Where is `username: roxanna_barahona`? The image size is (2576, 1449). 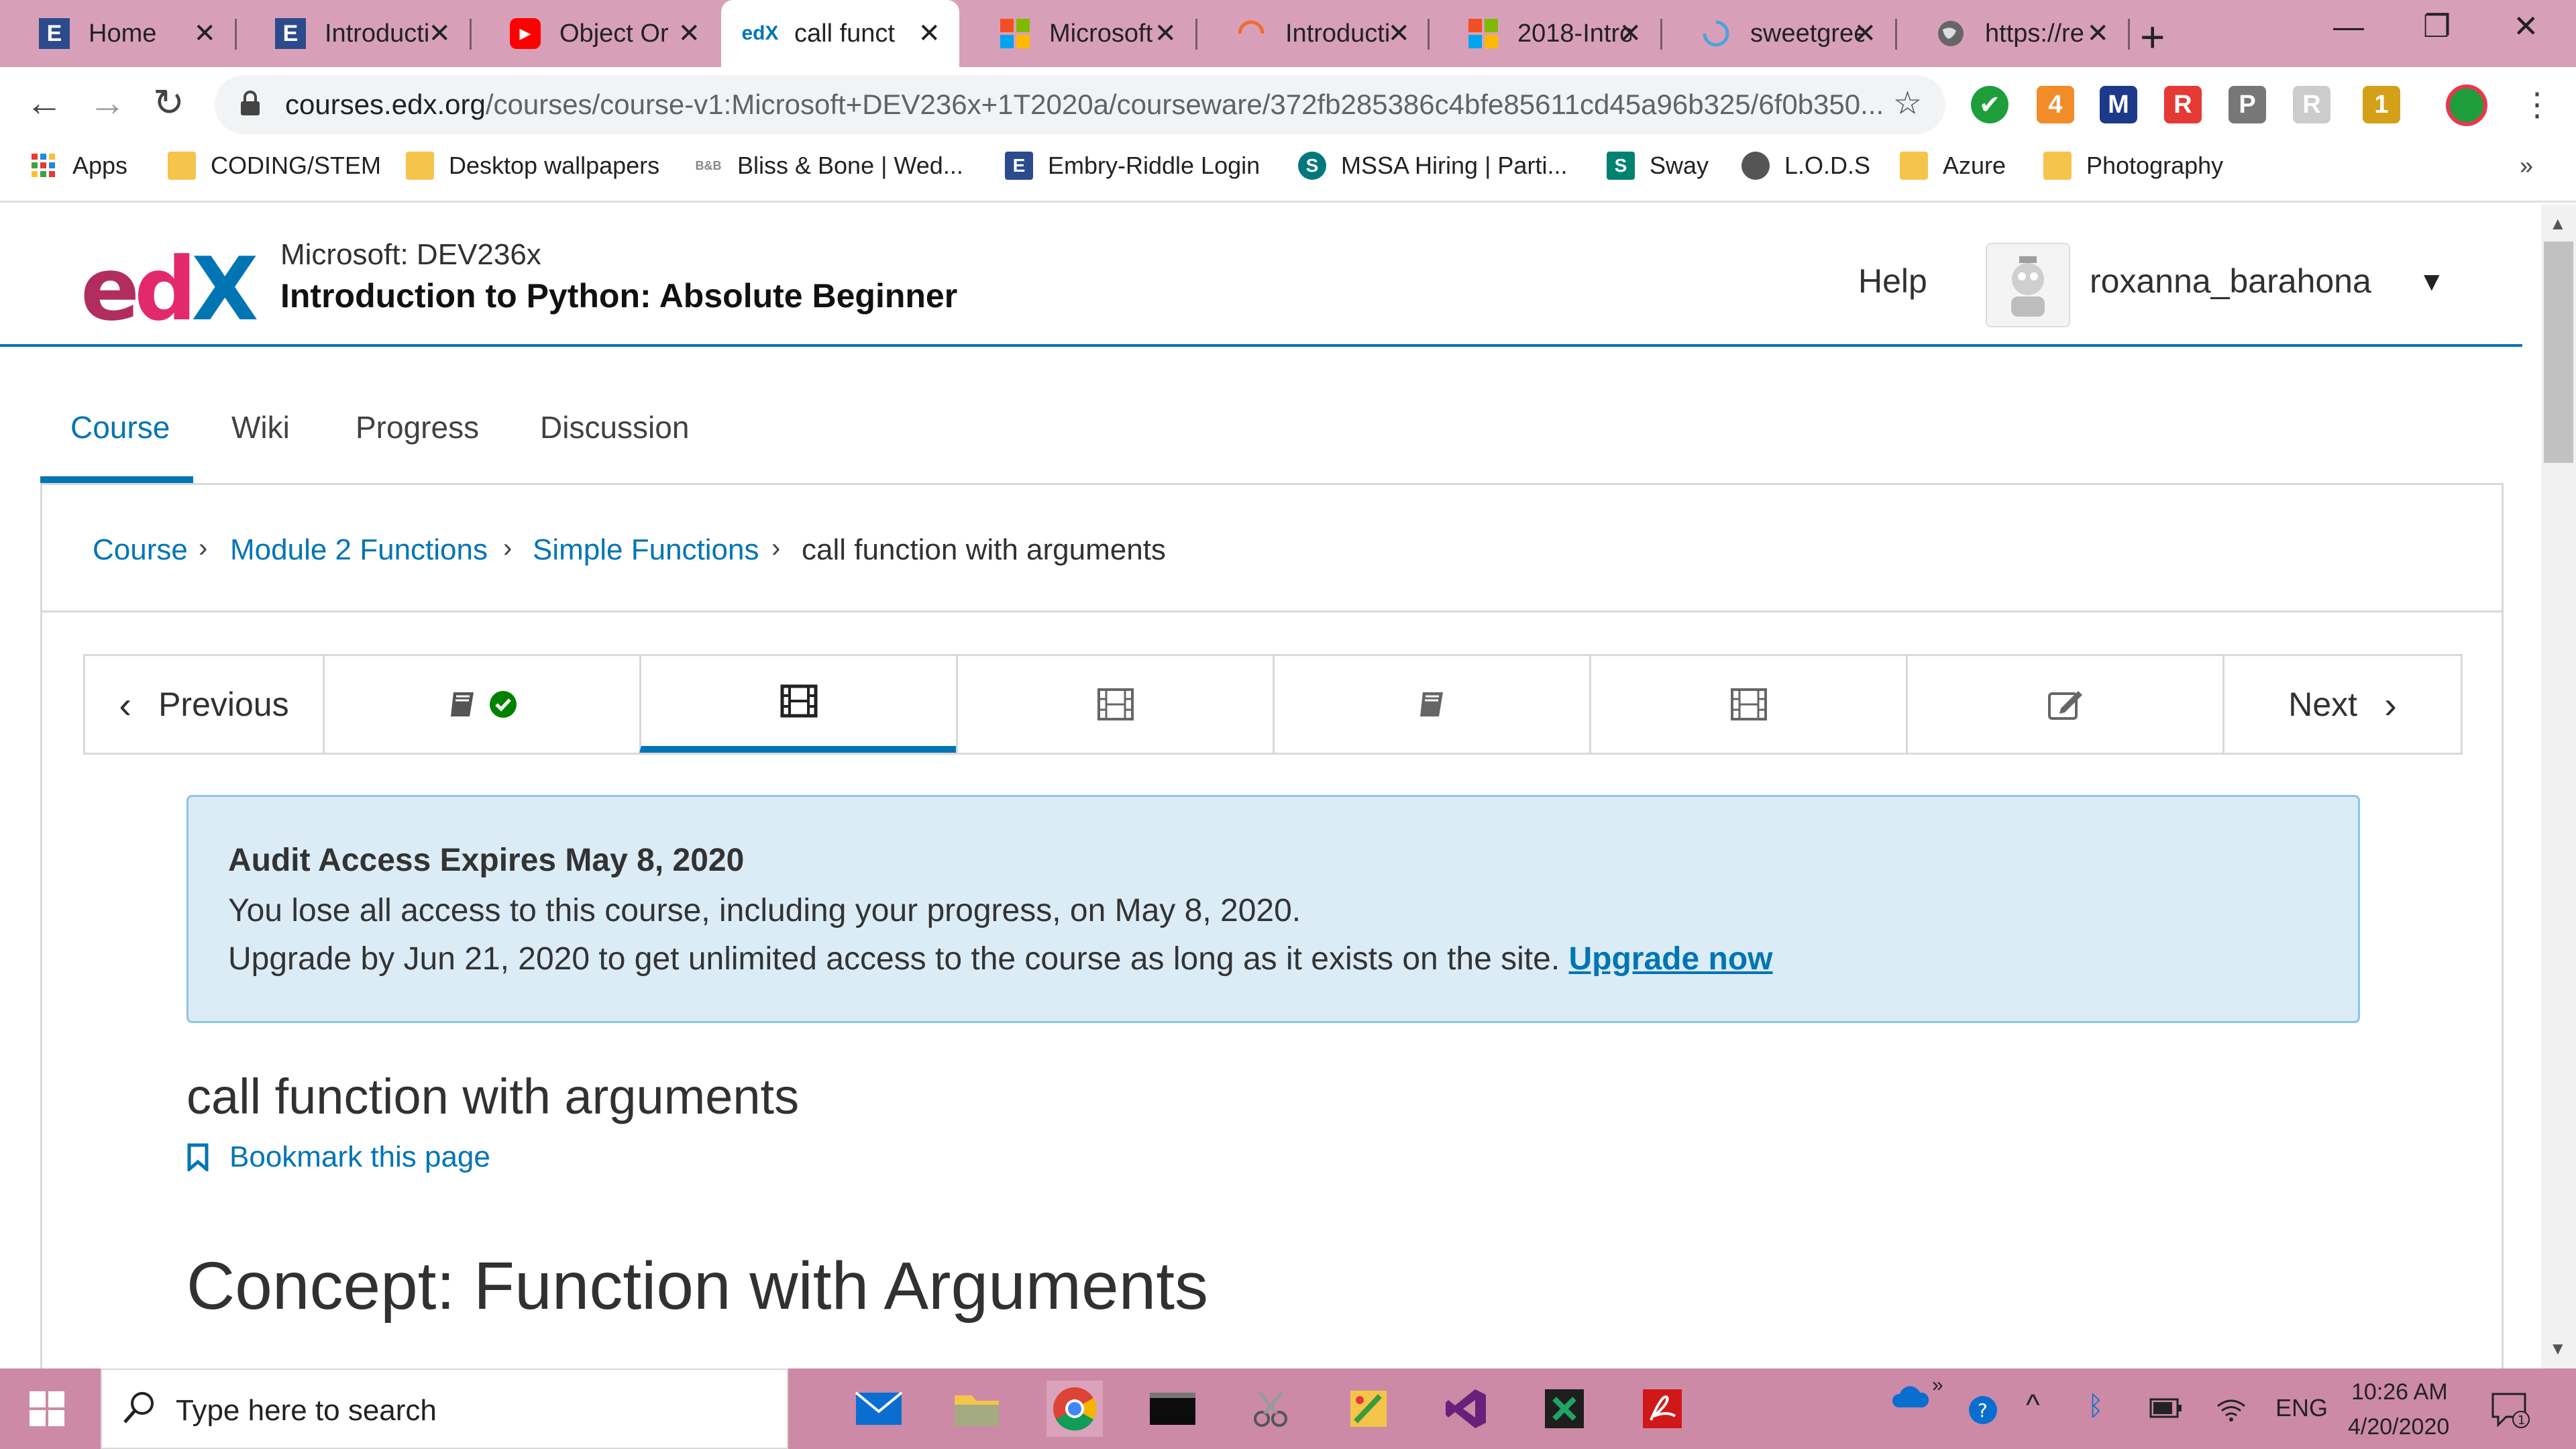 username: roxanna_barahona is located at coordinates (2230, 281).